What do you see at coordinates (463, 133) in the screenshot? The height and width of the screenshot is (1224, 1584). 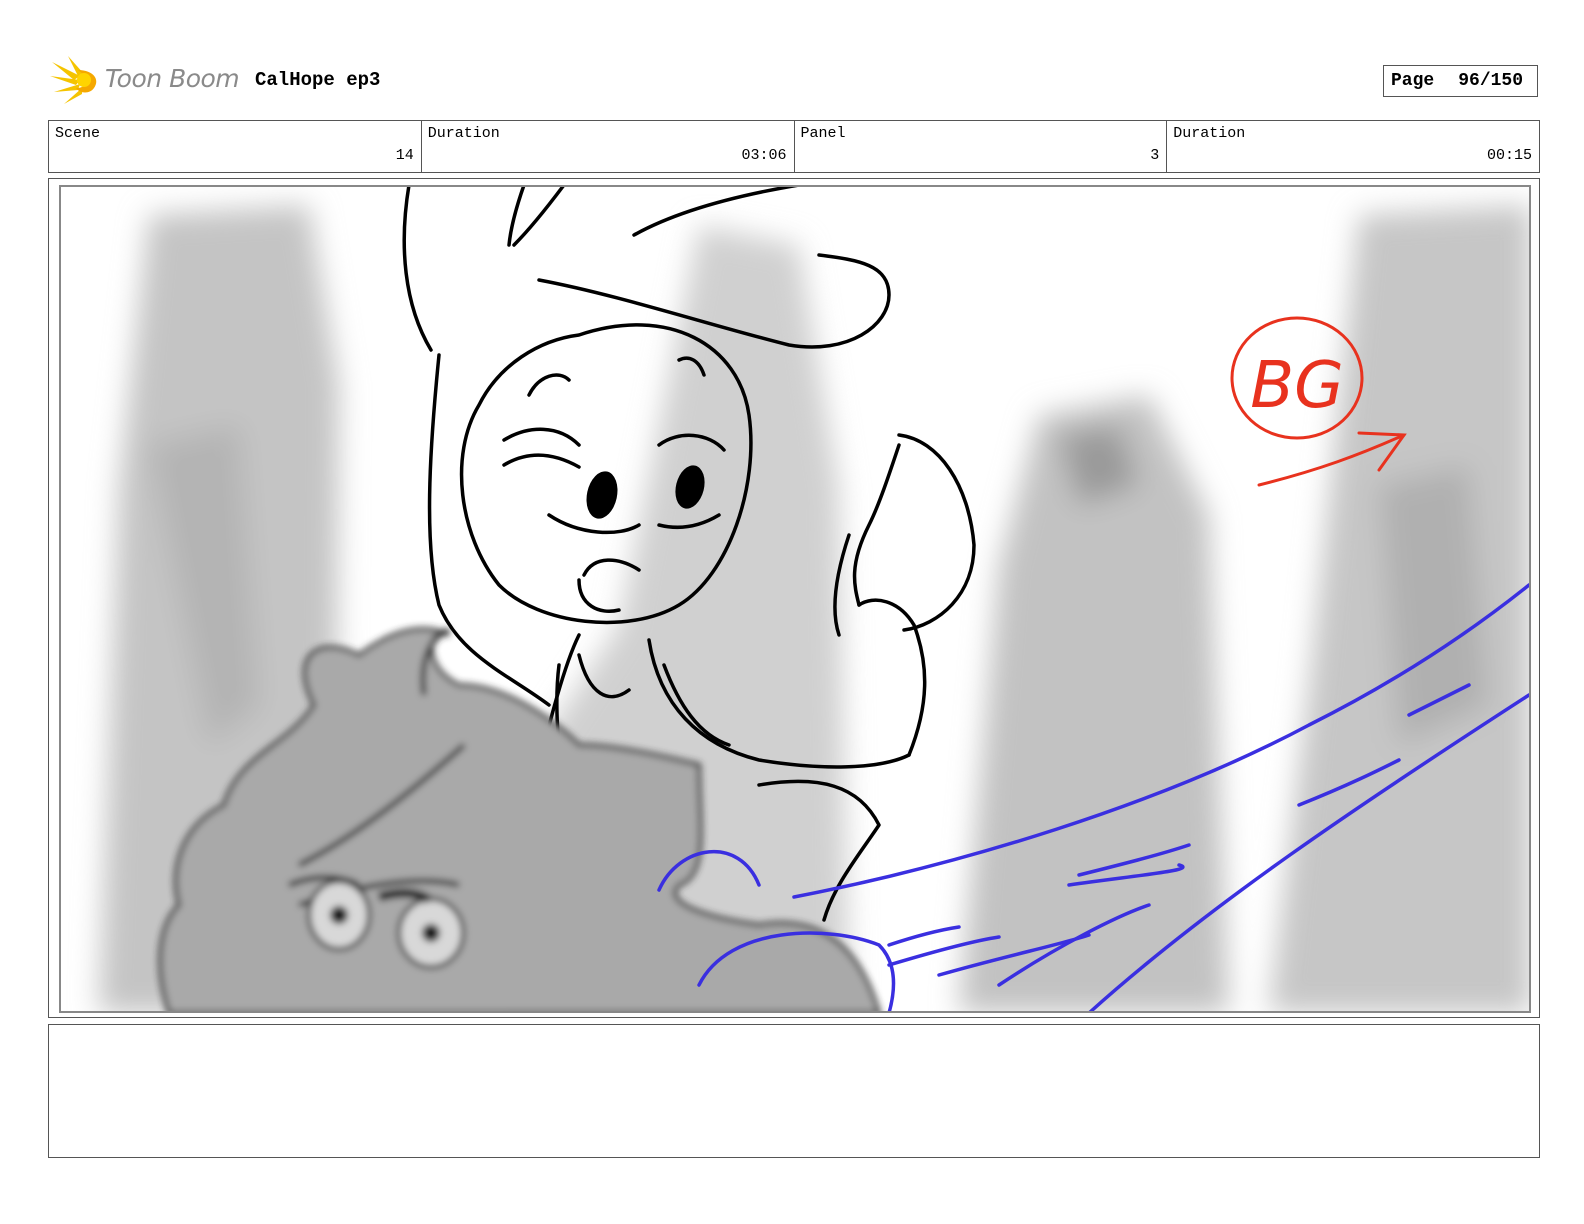 I see `scene-duration-label: Duration` at bounding box center [463, 133].